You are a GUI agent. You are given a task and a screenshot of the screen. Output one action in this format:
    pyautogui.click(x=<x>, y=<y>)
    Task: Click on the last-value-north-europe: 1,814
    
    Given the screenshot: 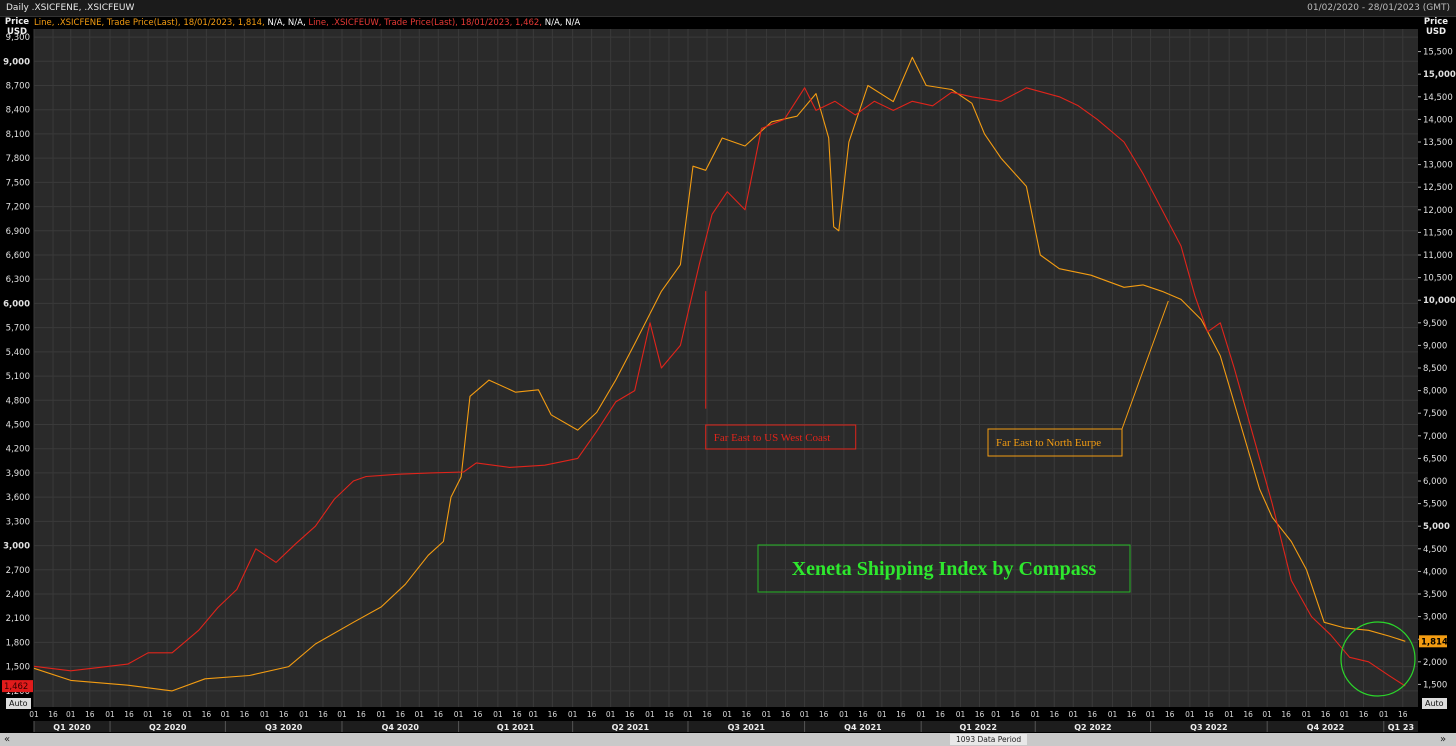 What is the action you would take?
    pyautogui.click(x=1434, y=642)
    